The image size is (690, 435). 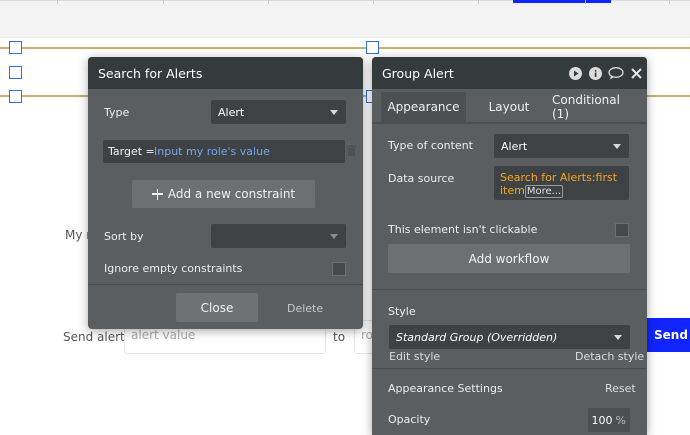 I want to click on not-clickable-checkbox, so click(x=622, y=230).